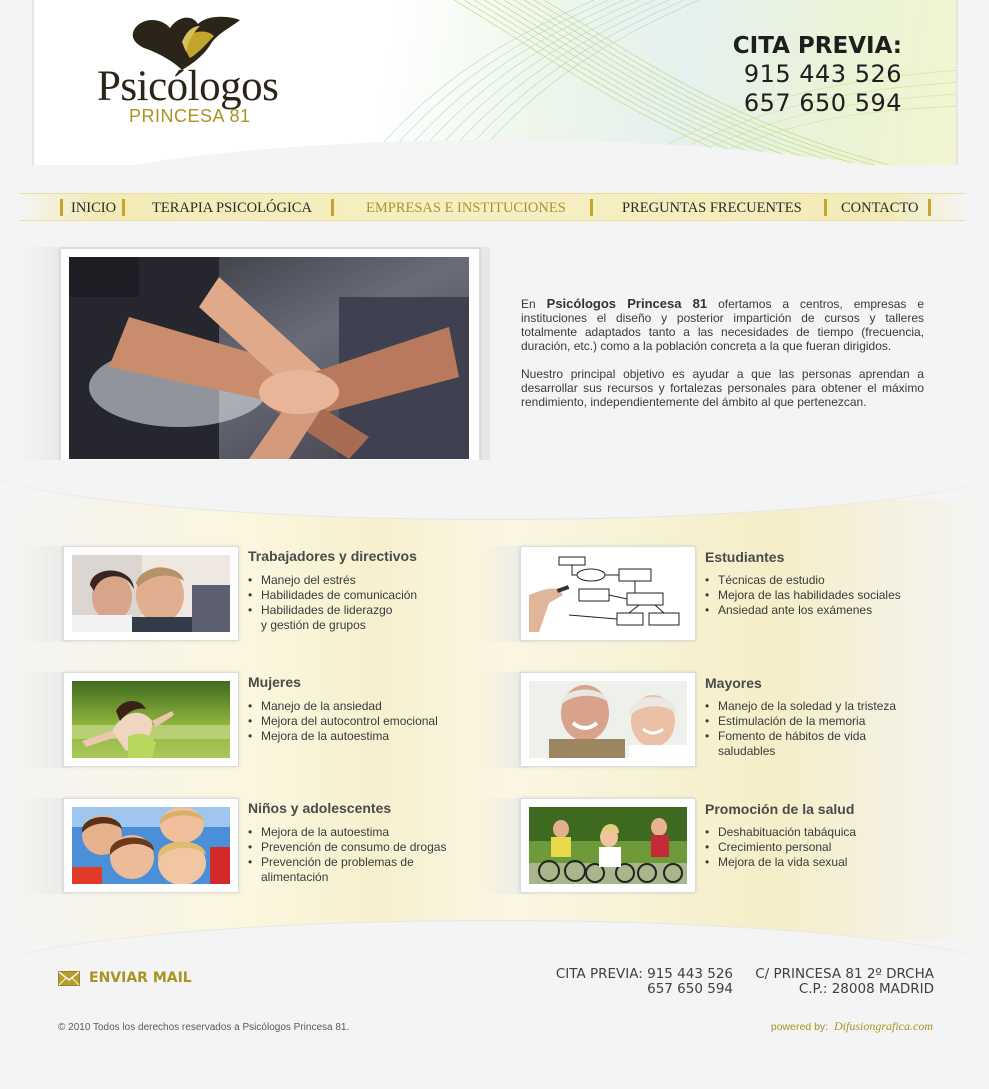  Describe the element at coordinates (320, 808) in the screenshot. I see `service-title: Niños y adolescentes` at that location.